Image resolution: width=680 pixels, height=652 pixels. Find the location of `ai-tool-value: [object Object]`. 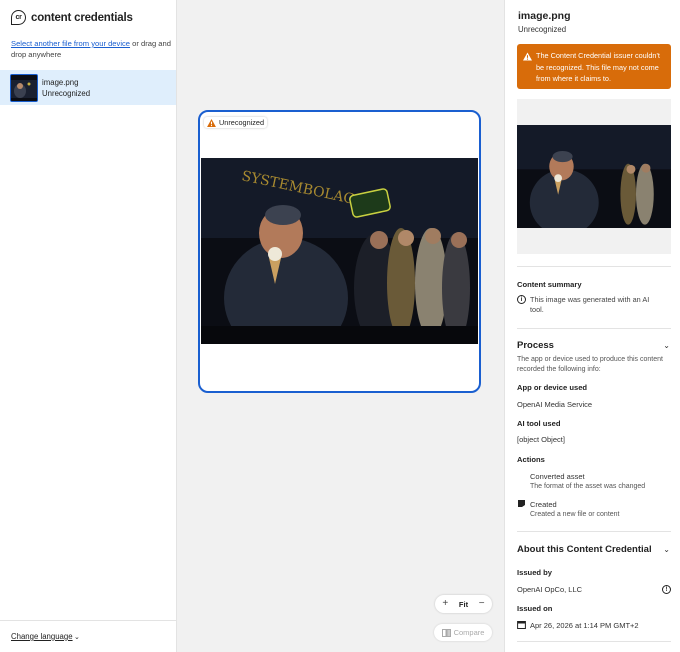

ai-tool-value: [object Object] is located at coordinates (541, 439).